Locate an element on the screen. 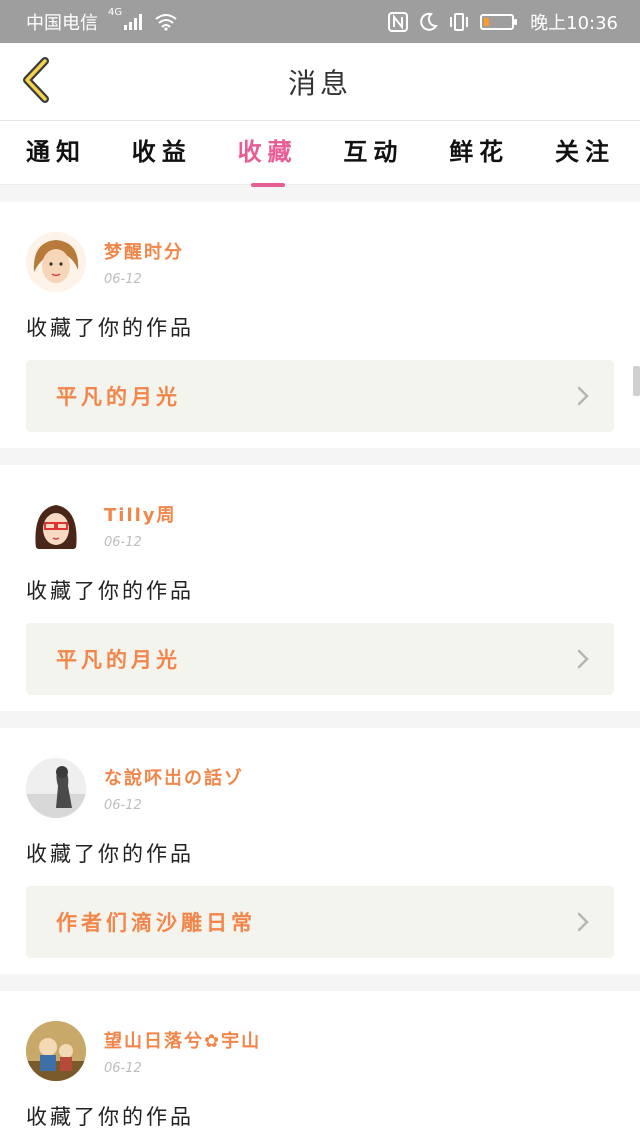 The height and width of the screenshot is (1138, 640). work-link: 作者们滴沙雕日常 is located at coordinates (320, 922).